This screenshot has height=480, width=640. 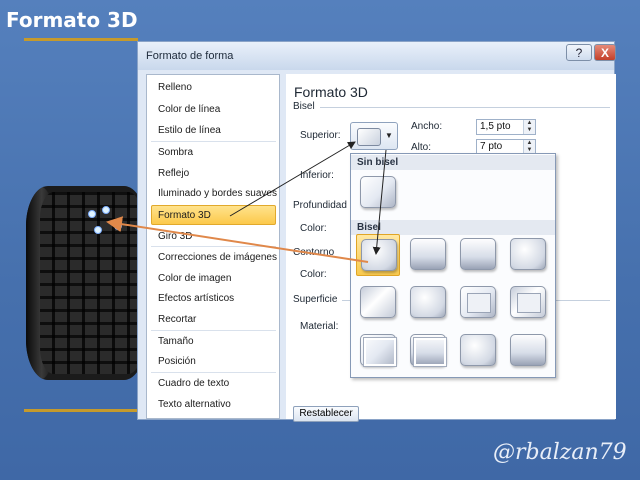 I want to click on depth-color-label: Color:, so click(x=313, y=228).